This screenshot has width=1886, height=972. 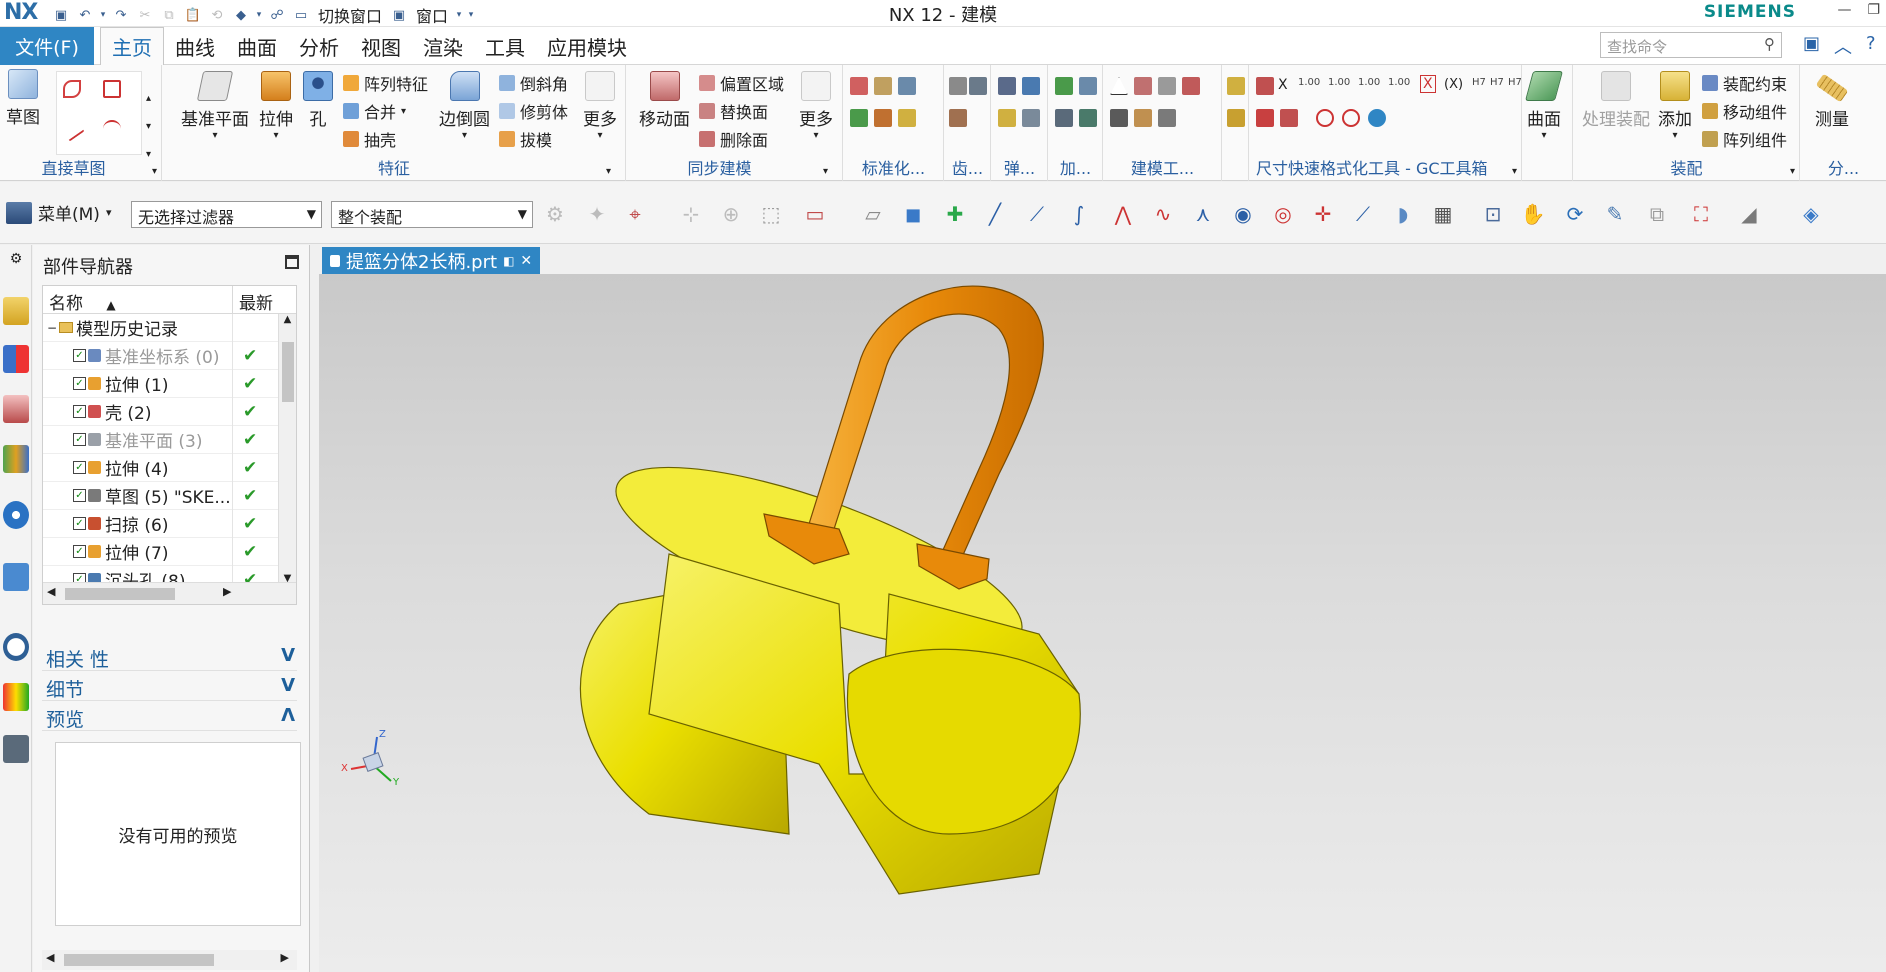 What do you see at coordinates (287, 319) in the screenshot?
I see `scroll-up-icon: ▲` at bounding box center [287, 319].